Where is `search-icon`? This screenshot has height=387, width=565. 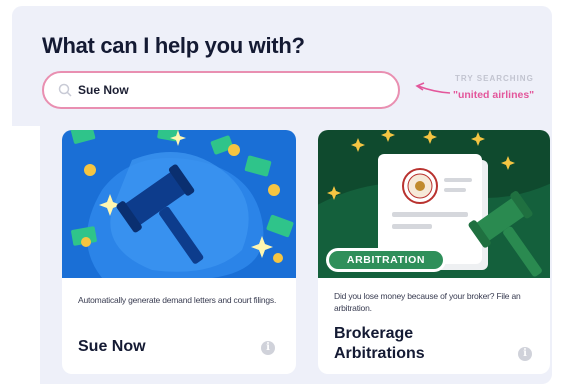 search-icon is located at coordinates (65, 90).